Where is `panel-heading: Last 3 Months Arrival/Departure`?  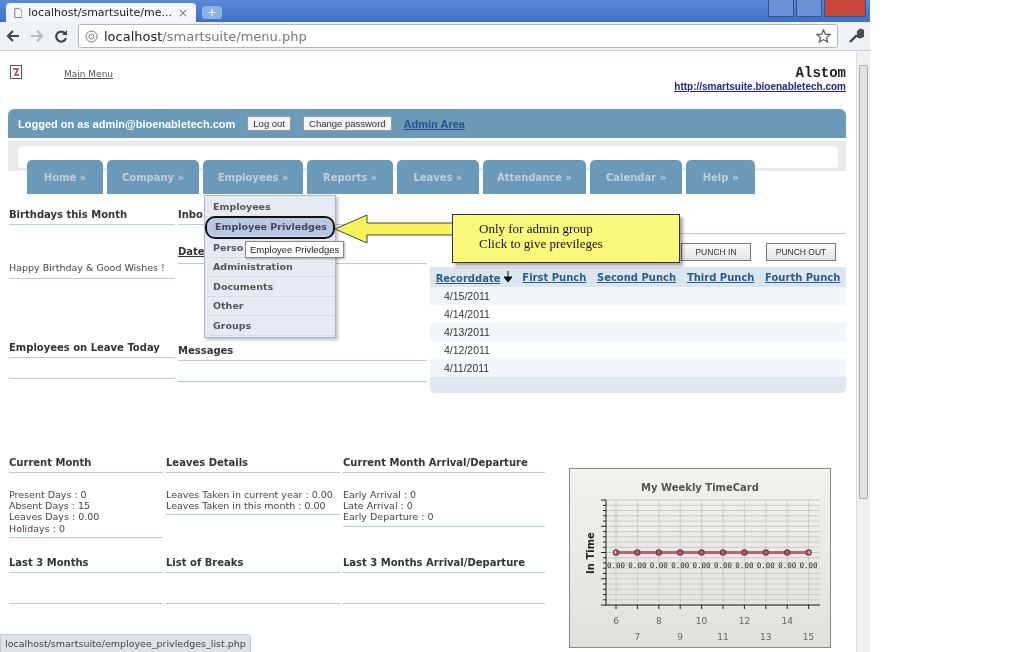 panel-heading: Last 3 Months Arrival/Departure is located at coordinates (444, 565).